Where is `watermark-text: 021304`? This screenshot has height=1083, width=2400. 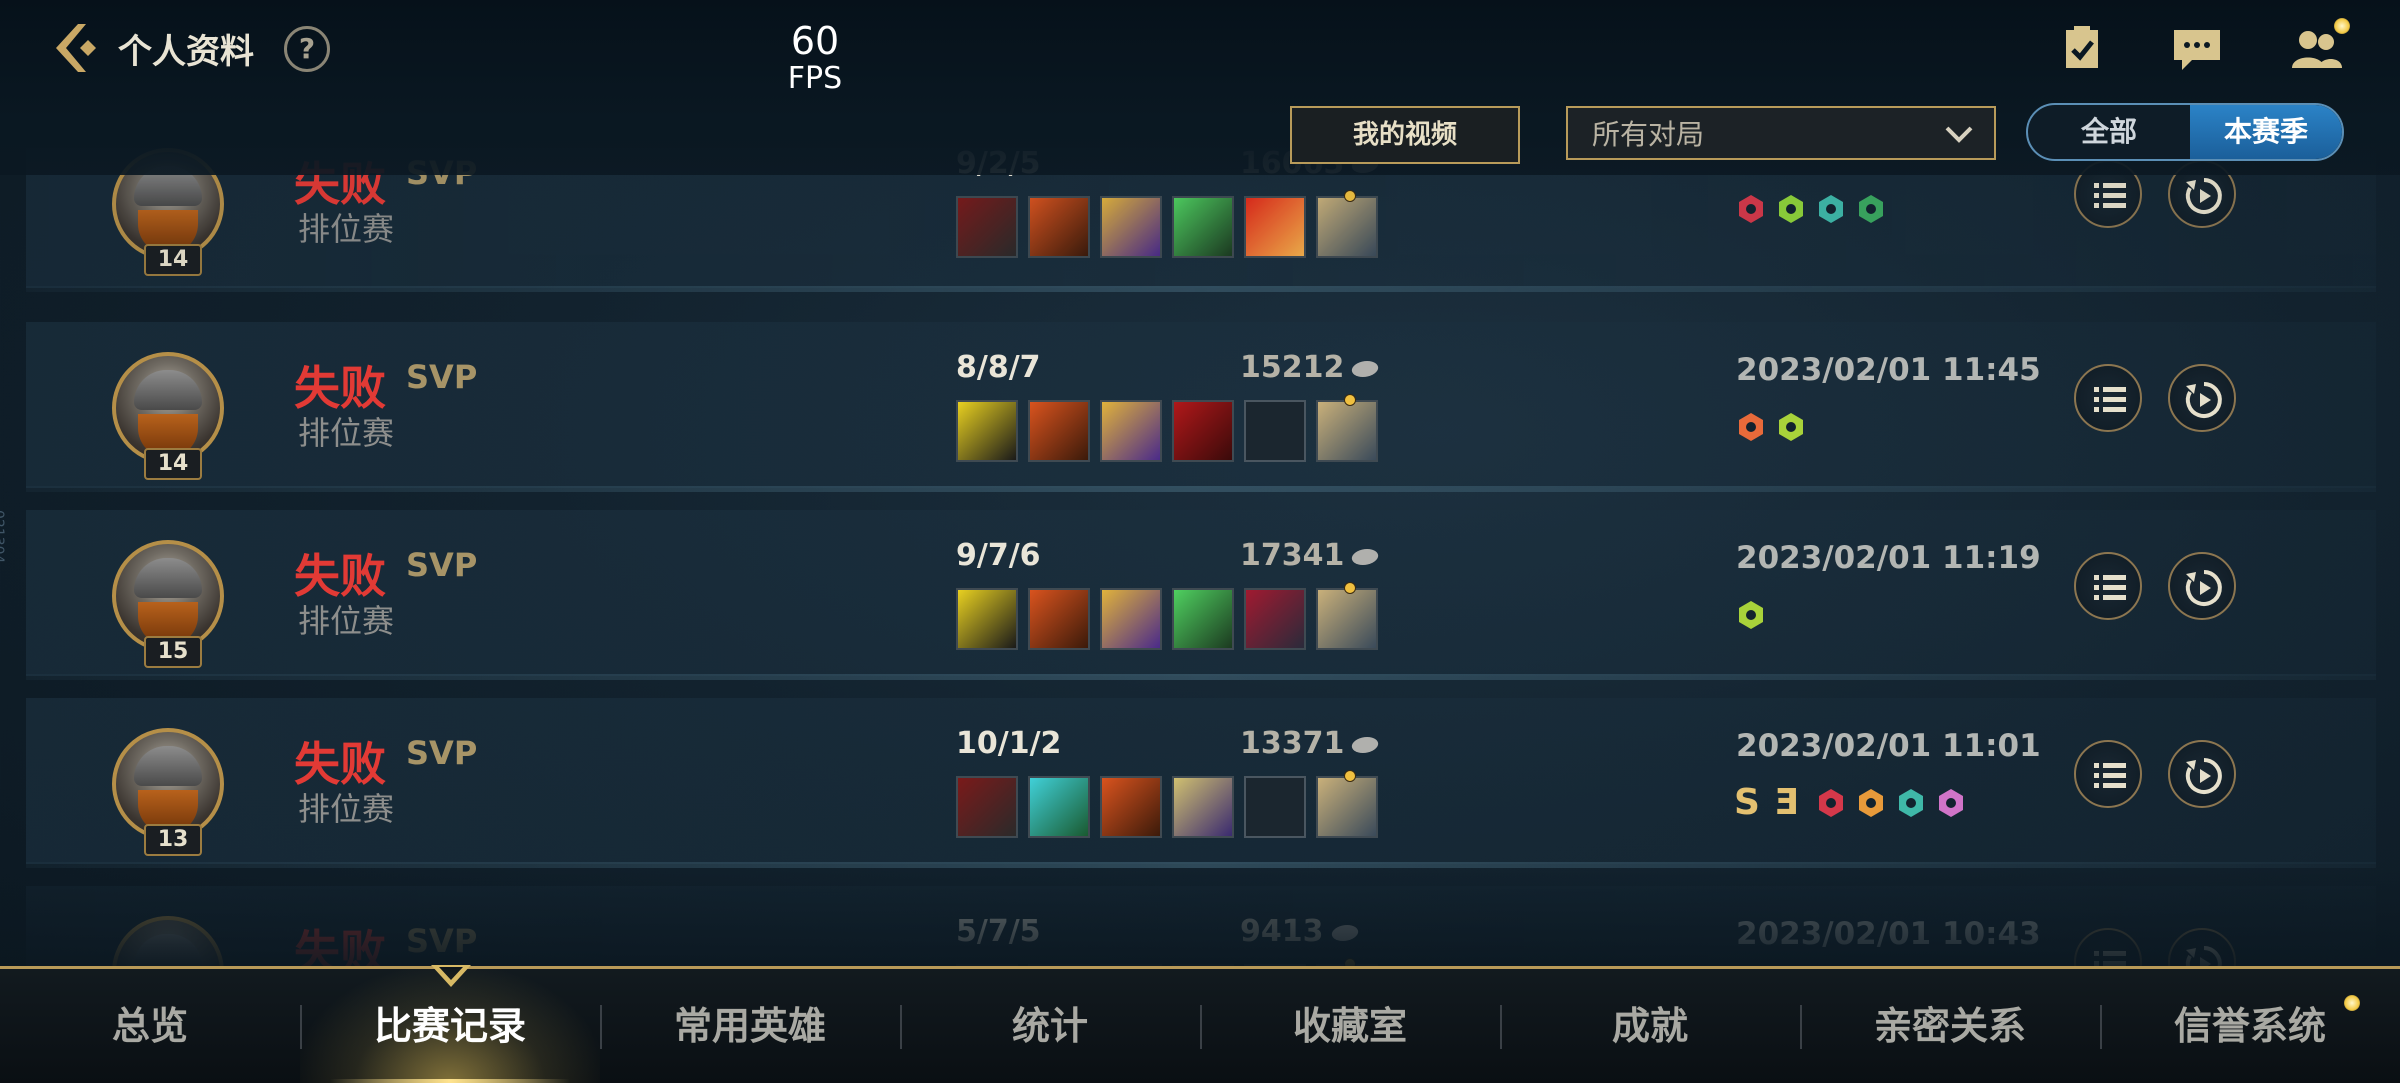 watermark-text: 021304 is located at coordinates (3, 537).